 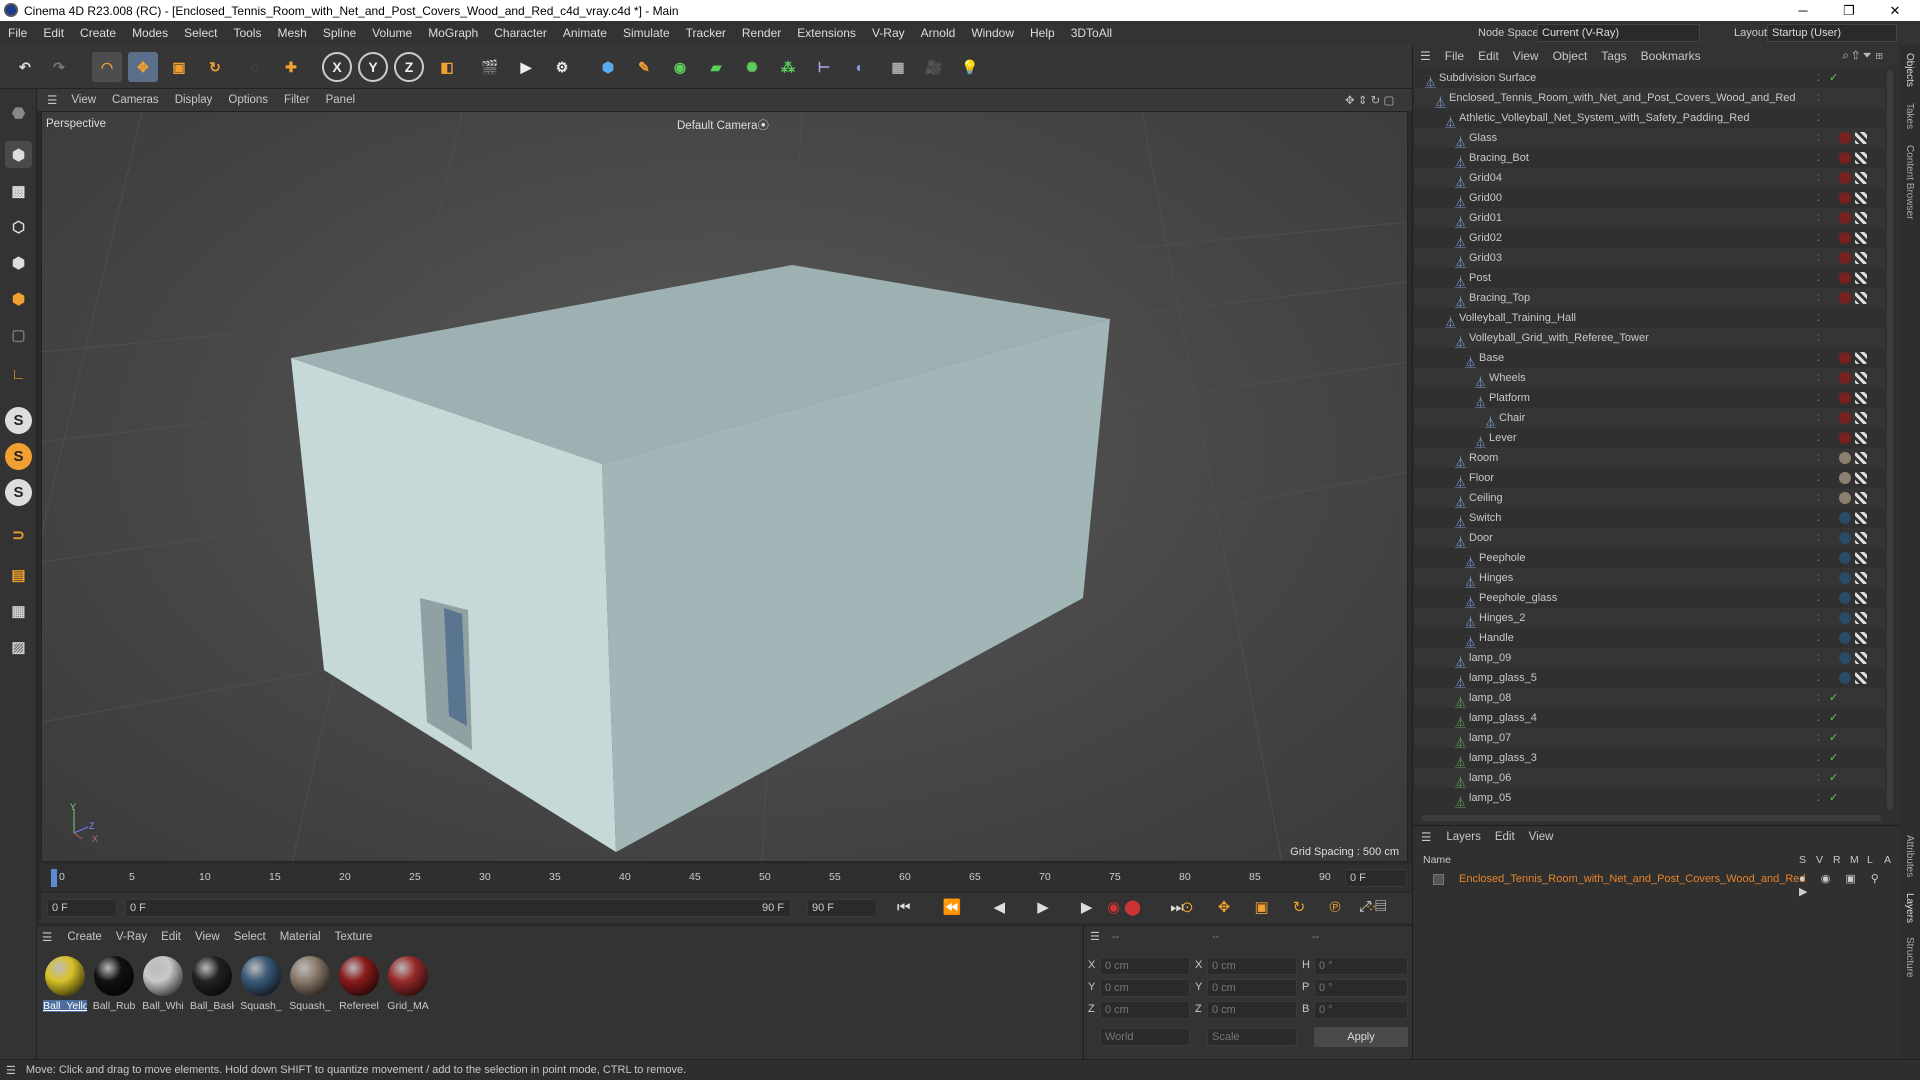 What do you see at coordinates (18, 374) in the screenshot?
I see `axis-mode-icon: ∟` at bounding box center [18, 374].